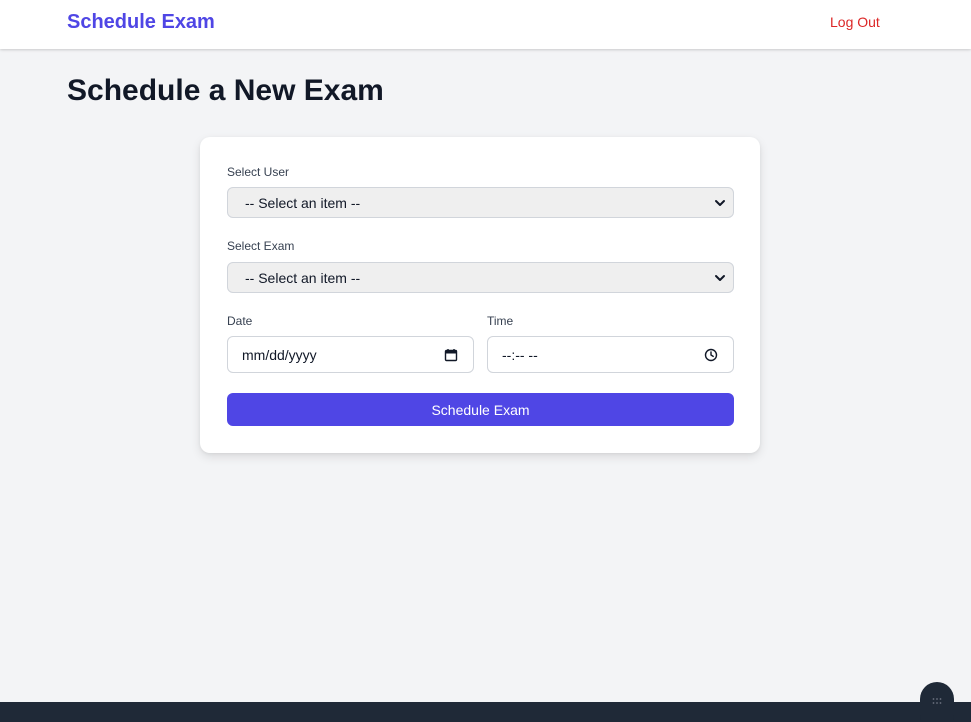 The height and width of the screenshot is (722, 971). Describe the element at coordinates (350, 354) in the screenshot. I see `date-input: mm/dd/yyyy` at that location.